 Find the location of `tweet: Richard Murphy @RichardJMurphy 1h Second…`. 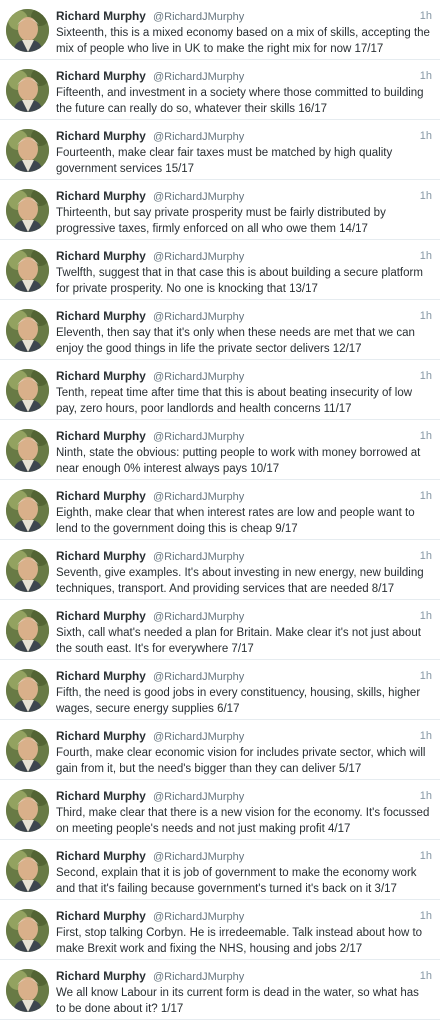

tweet: Richard Murphy @RichardJMurphy 1h Second… is located at coordinates (220, 870).